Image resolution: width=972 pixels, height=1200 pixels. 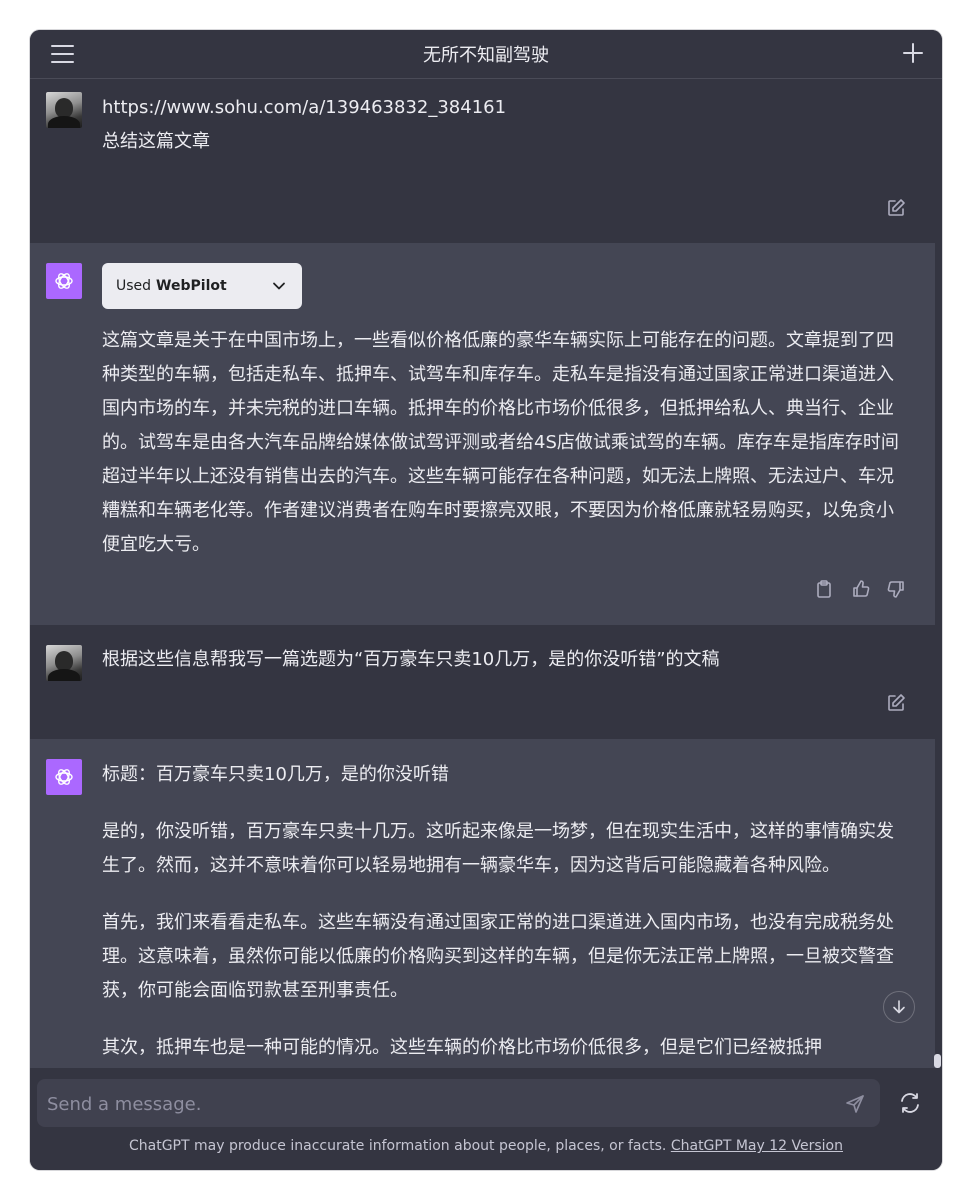 I want to click on plugin-name: WebPilot, so click(x=191, y=286).